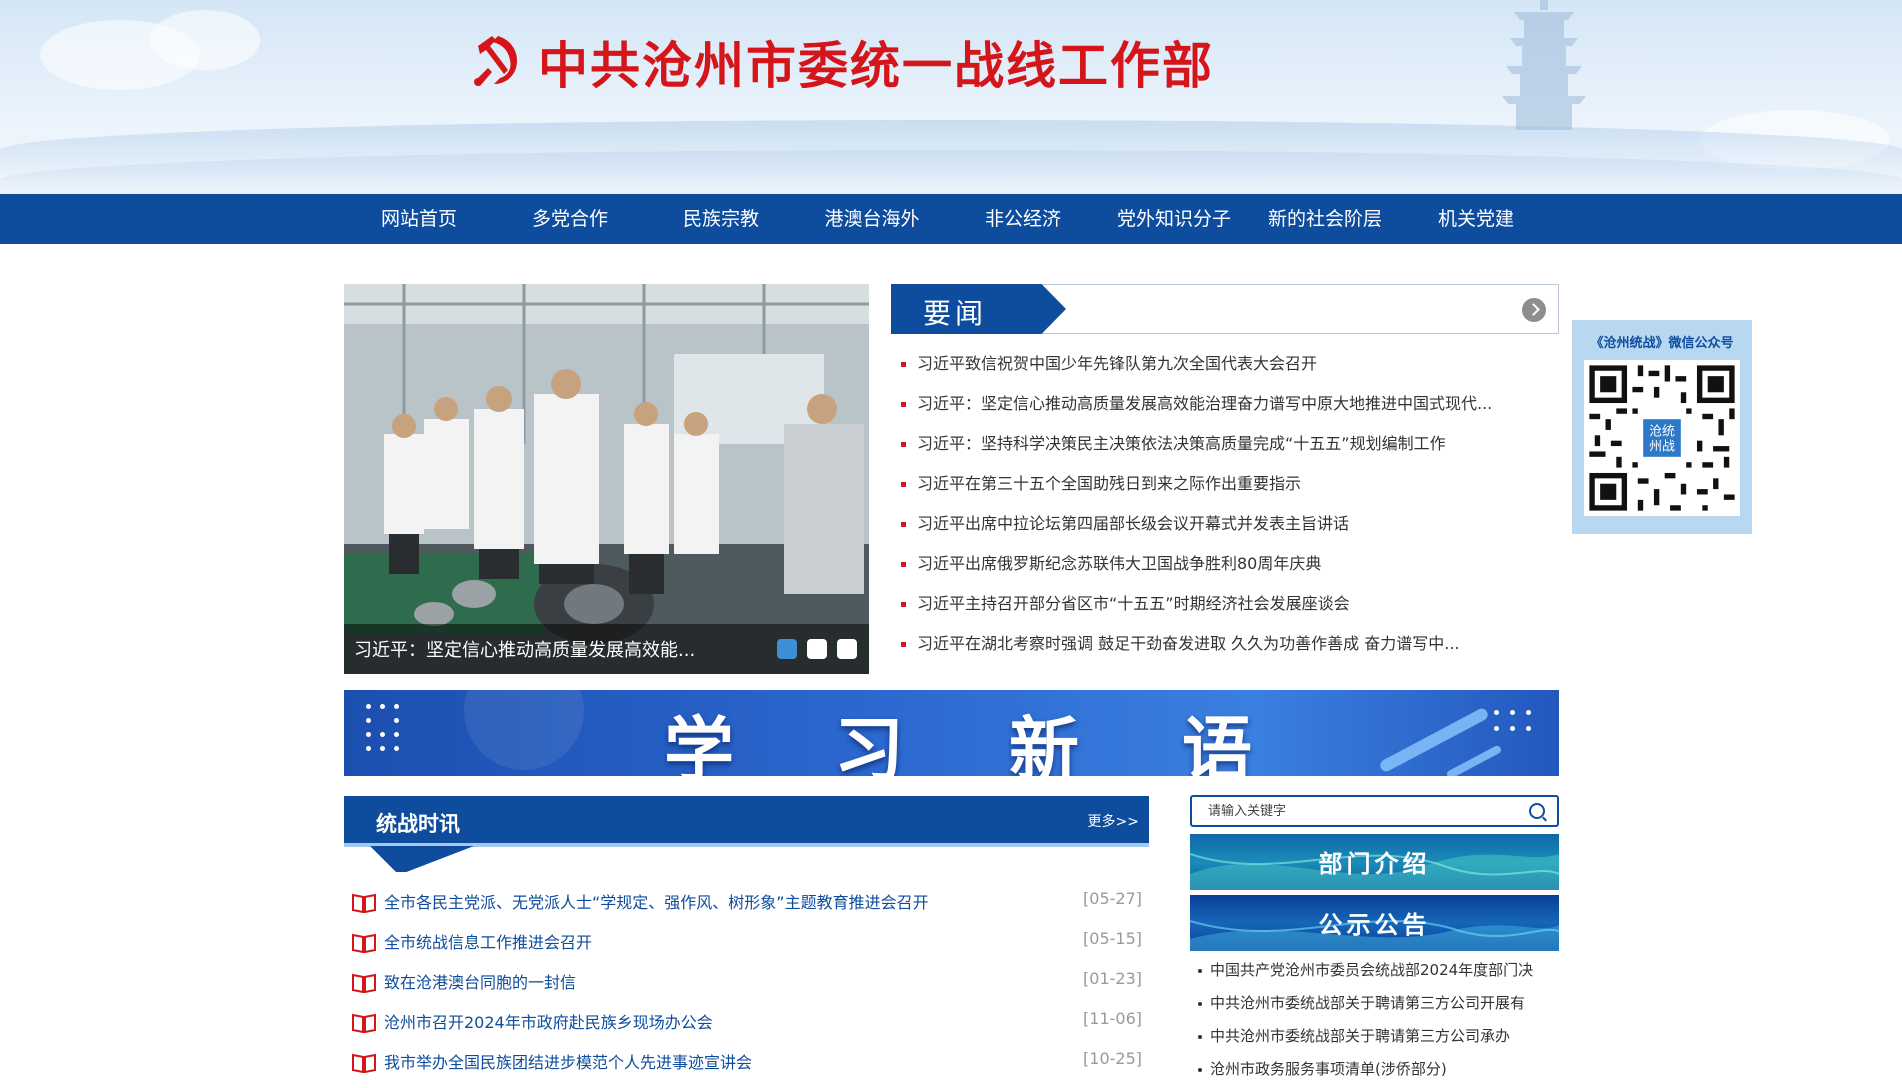 This screenshot has height=1088, width=1902. Describe the element at coordinates (1325, 219) in the screenshot. I see `nav-item-new-social-class: 新的社会阶层` at that location.